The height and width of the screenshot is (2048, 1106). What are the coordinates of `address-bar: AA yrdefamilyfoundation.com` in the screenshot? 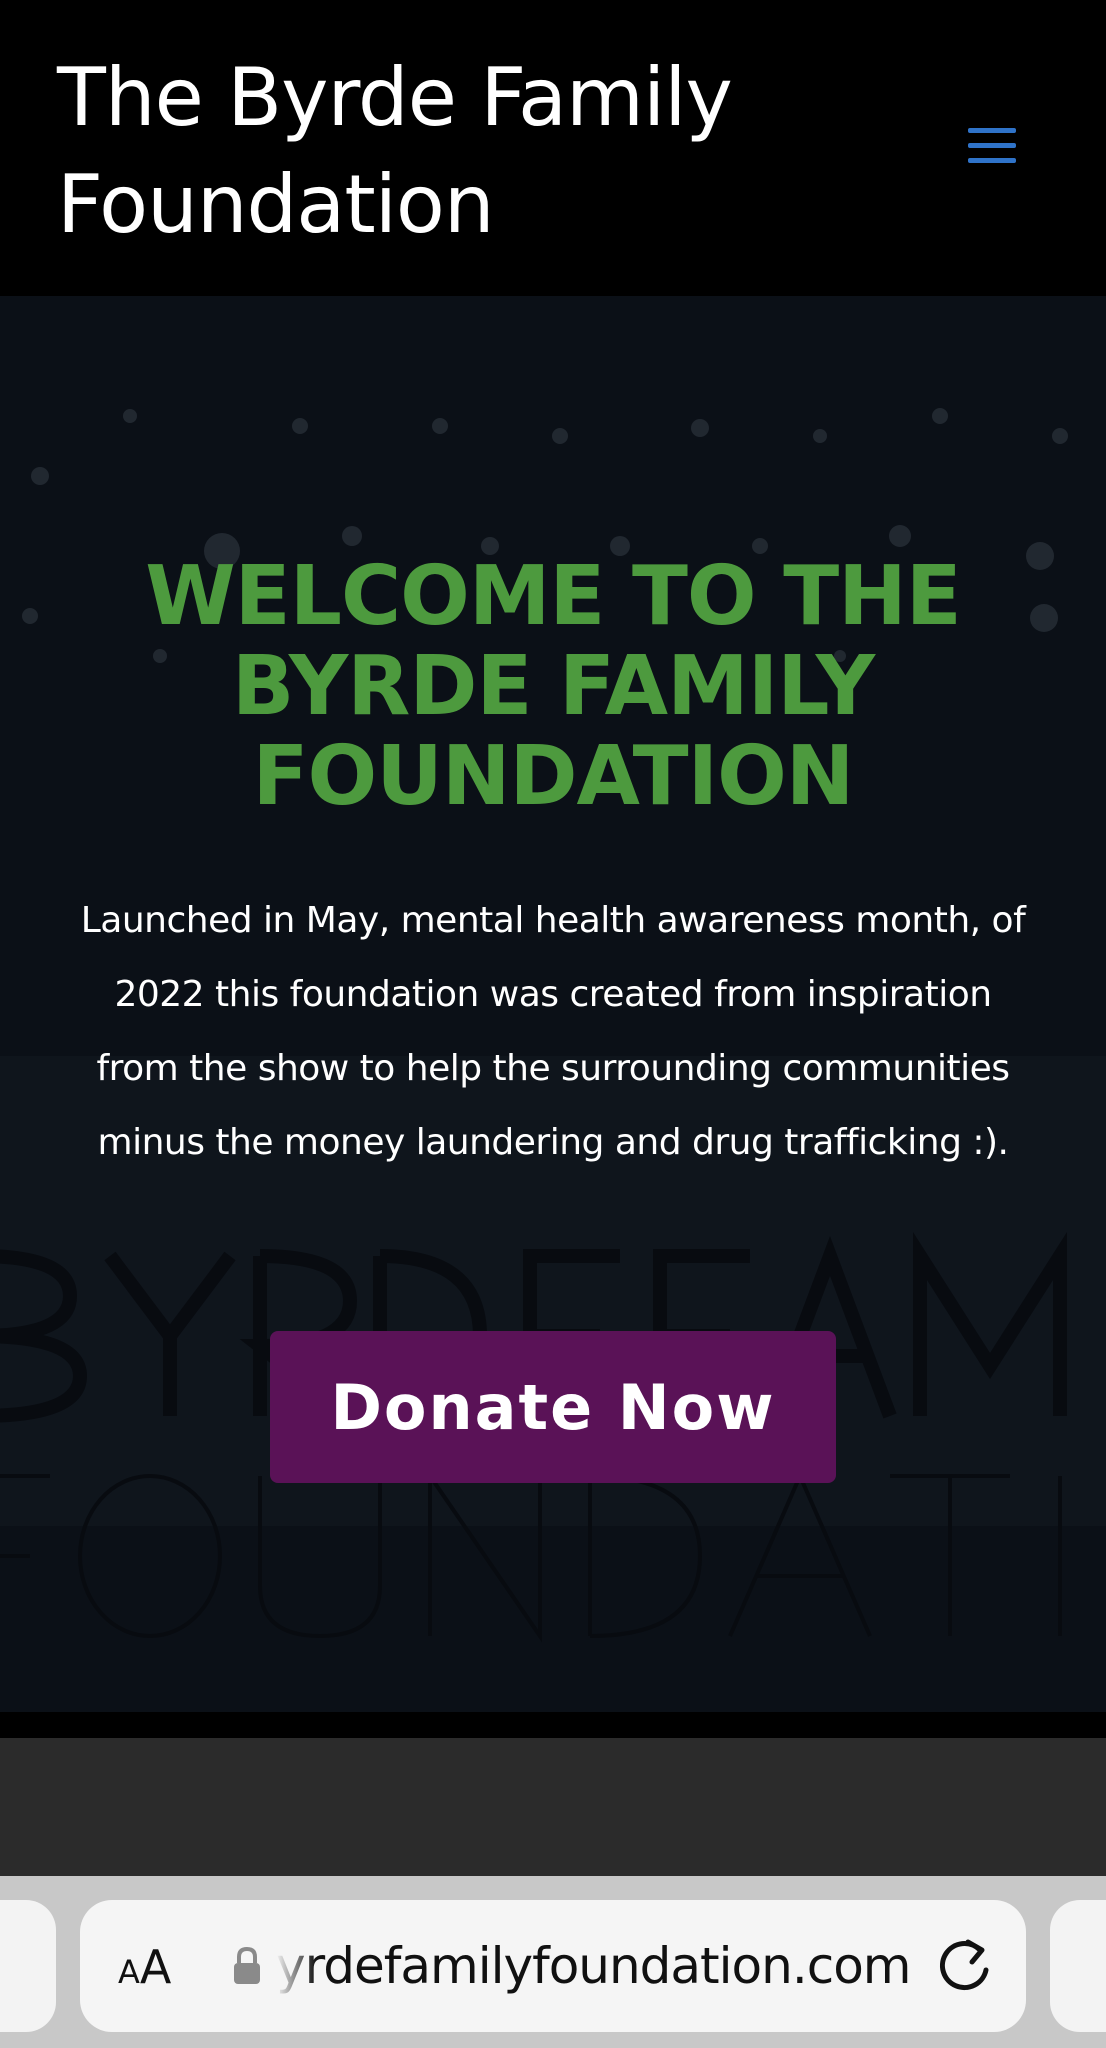 It's located at (553, 1966).